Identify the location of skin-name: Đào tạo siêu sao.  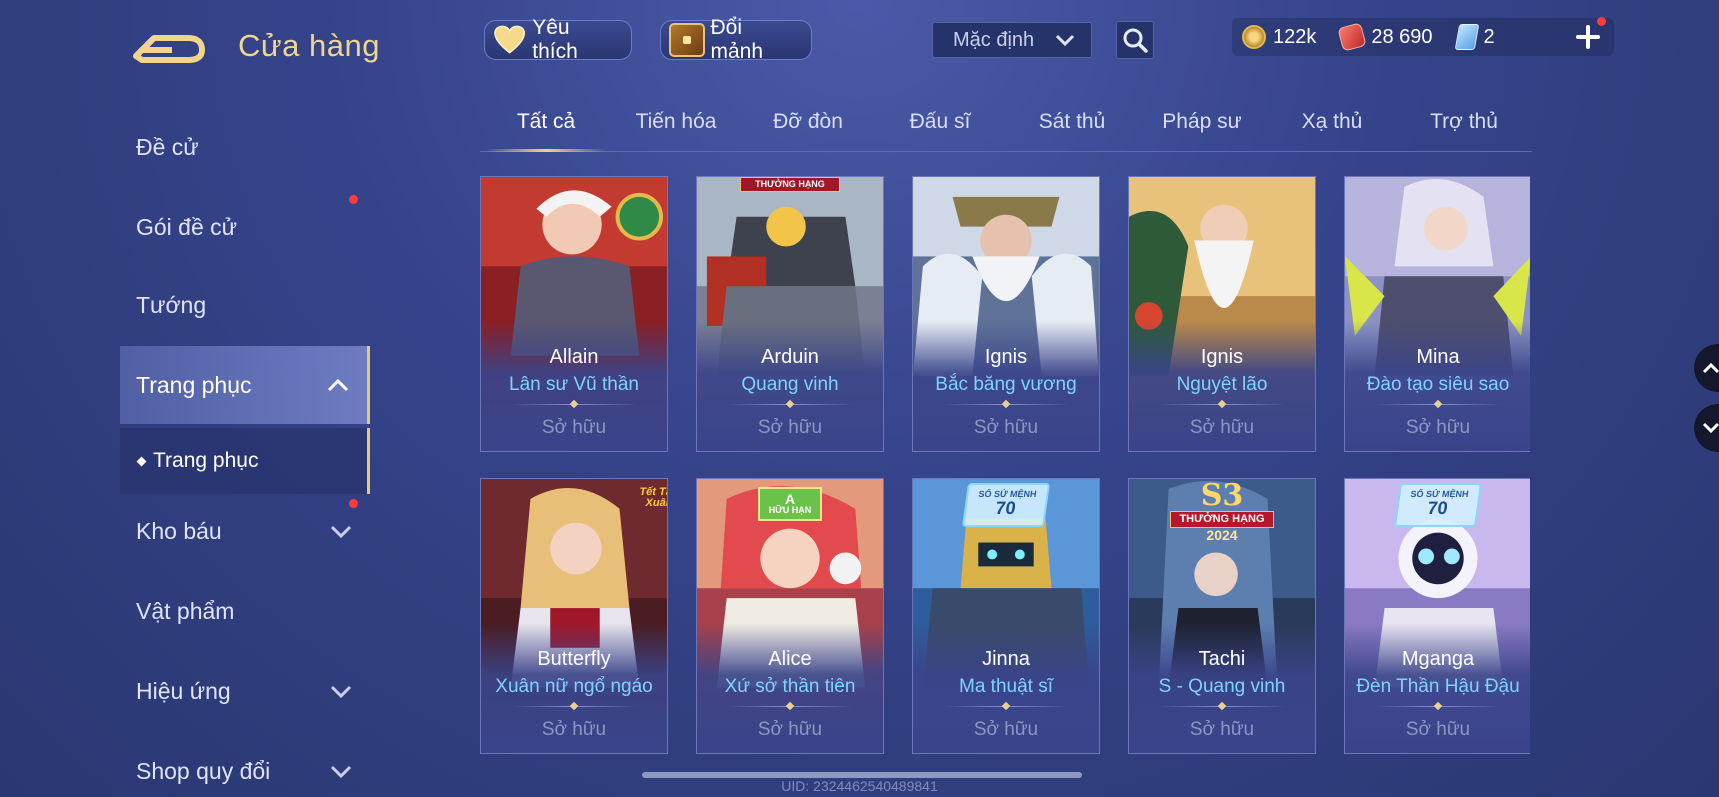
(1438, 384).